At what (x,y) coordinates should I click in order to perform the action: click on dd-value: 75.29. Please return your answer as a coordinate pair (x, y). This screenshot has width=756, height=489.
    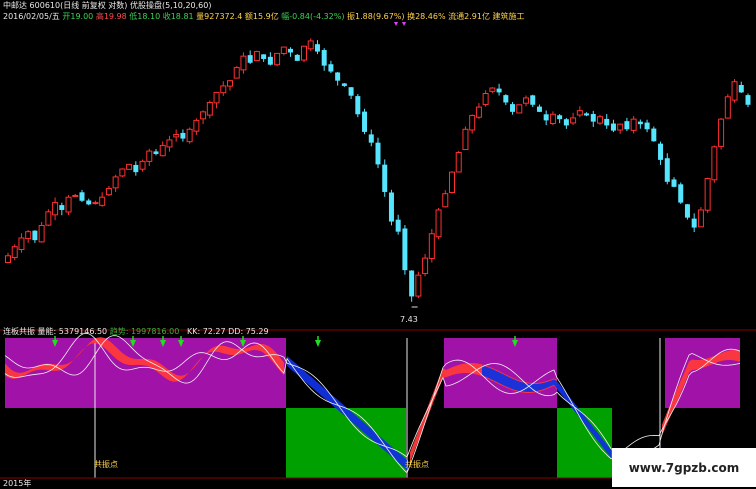
    Looking at the image, I should click on (257, 331).